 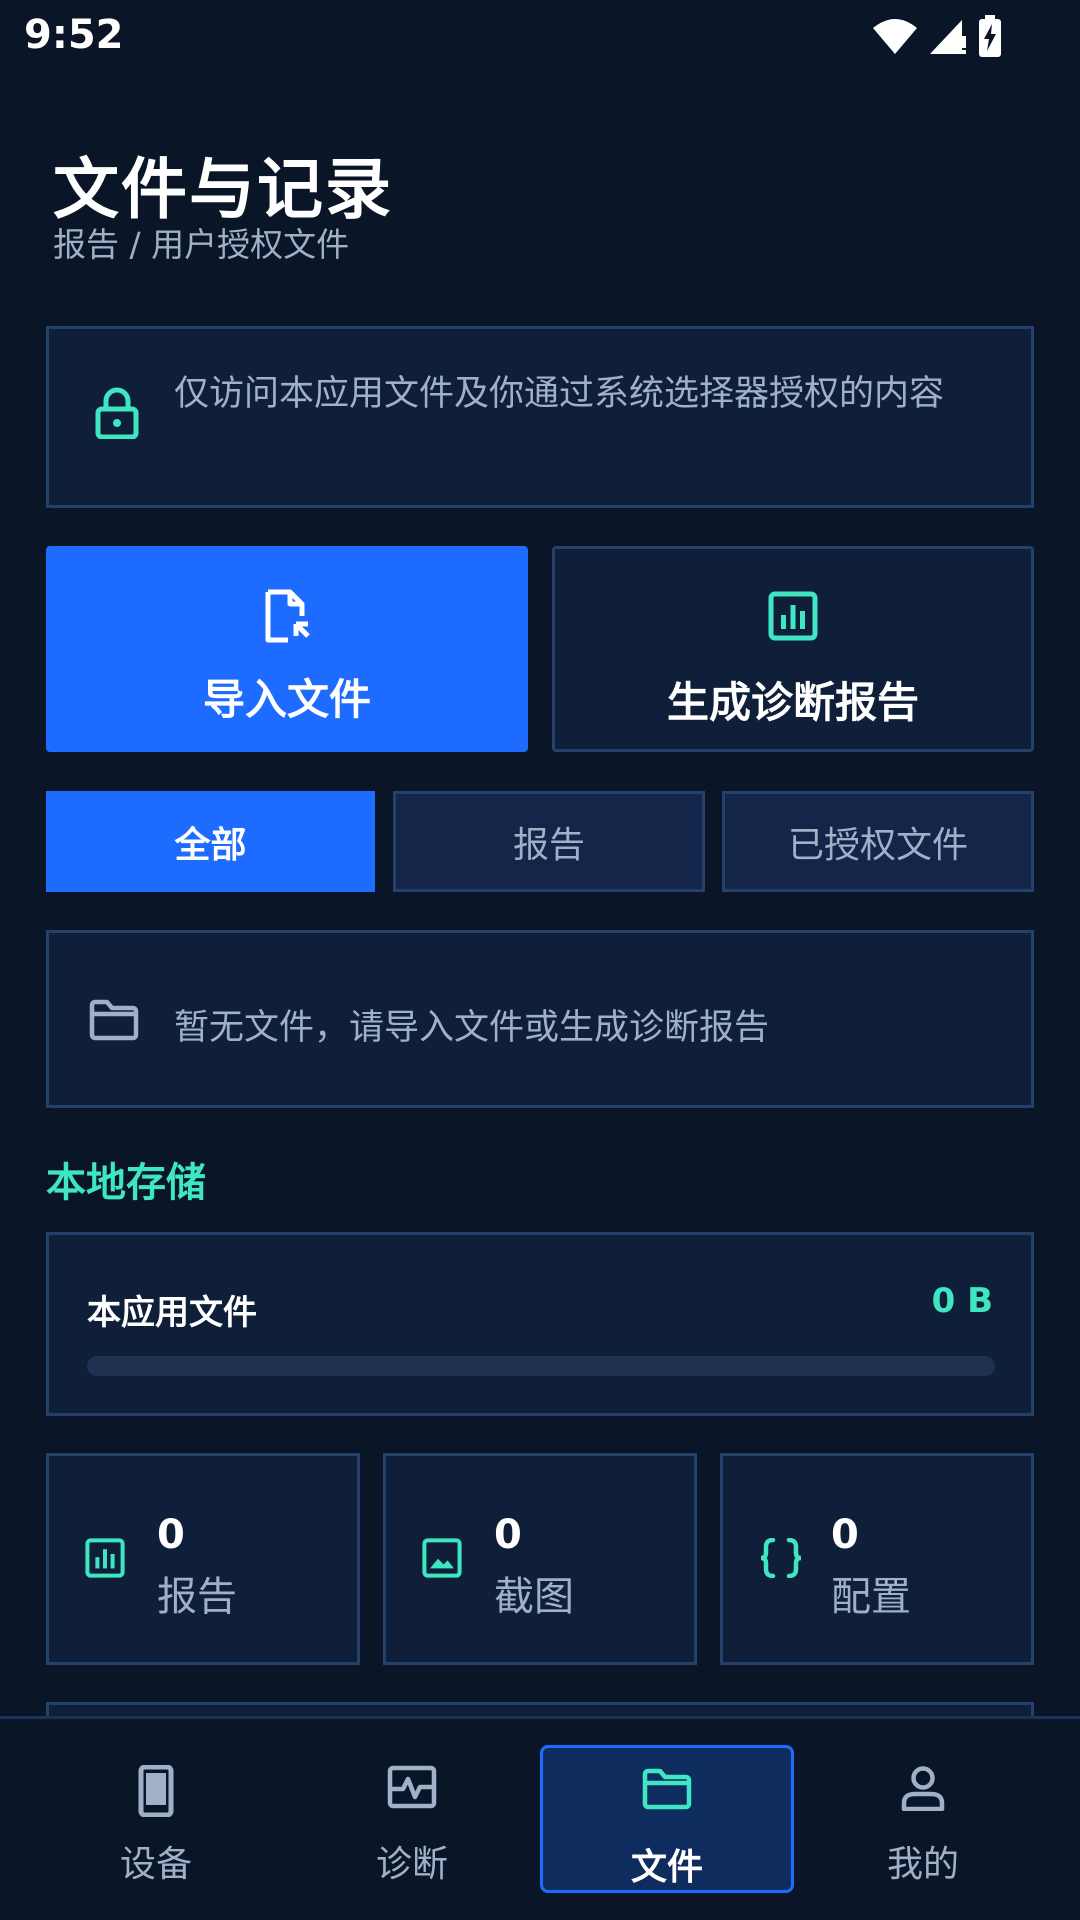 What do you see at coordinates (895, 36) in the screenshot?
I see `wifi-icon` at bounding box center [895, 36].